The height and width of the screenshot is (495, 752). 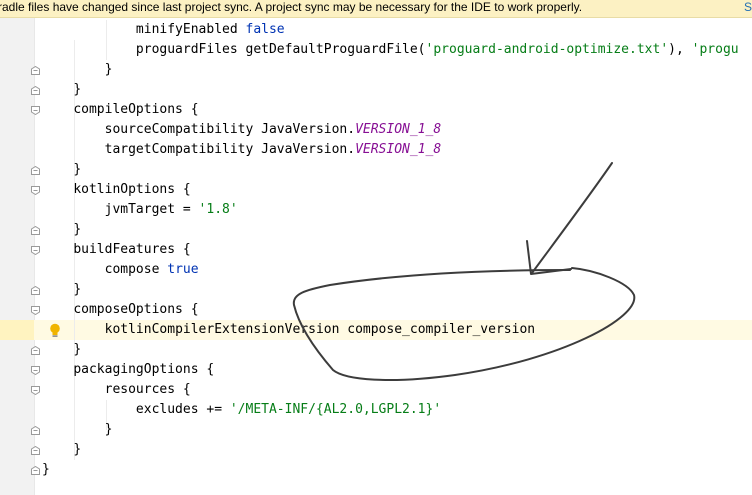 I want to click on code-line: packagingOptions {, so click(x=390, y=370).